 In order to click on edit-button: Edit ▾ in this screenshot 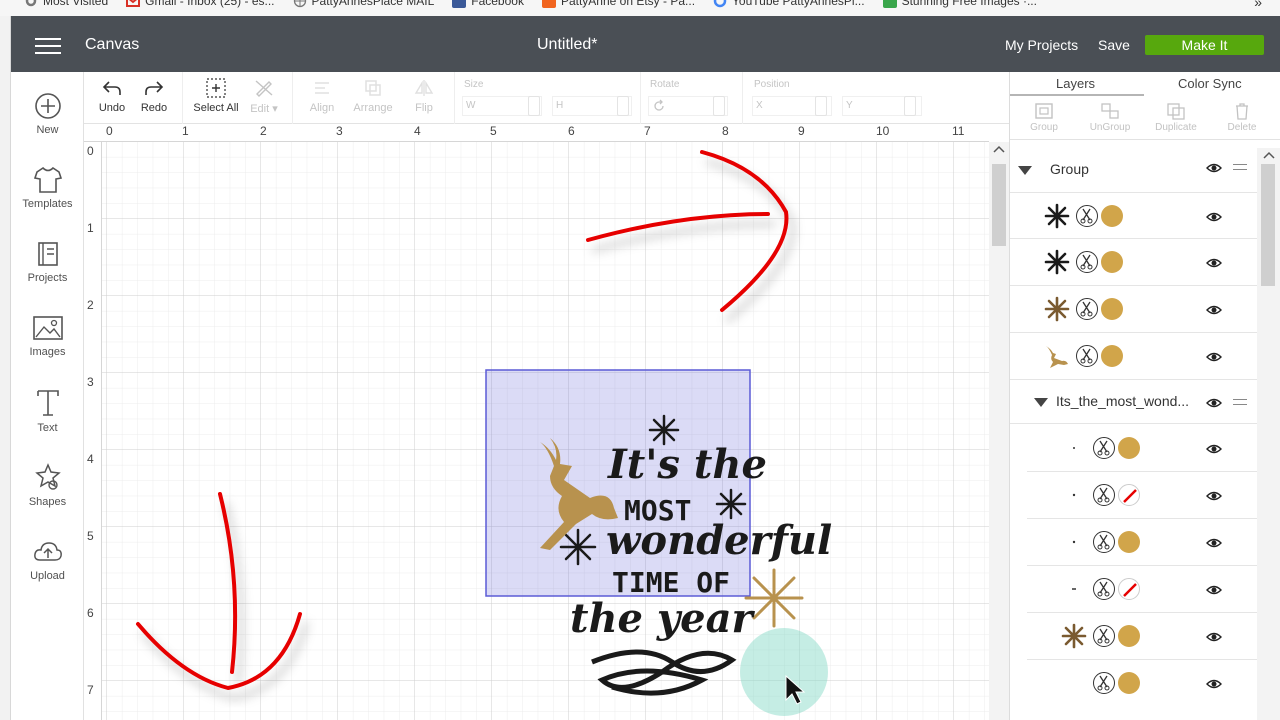, I will do `click(264, 96)`.